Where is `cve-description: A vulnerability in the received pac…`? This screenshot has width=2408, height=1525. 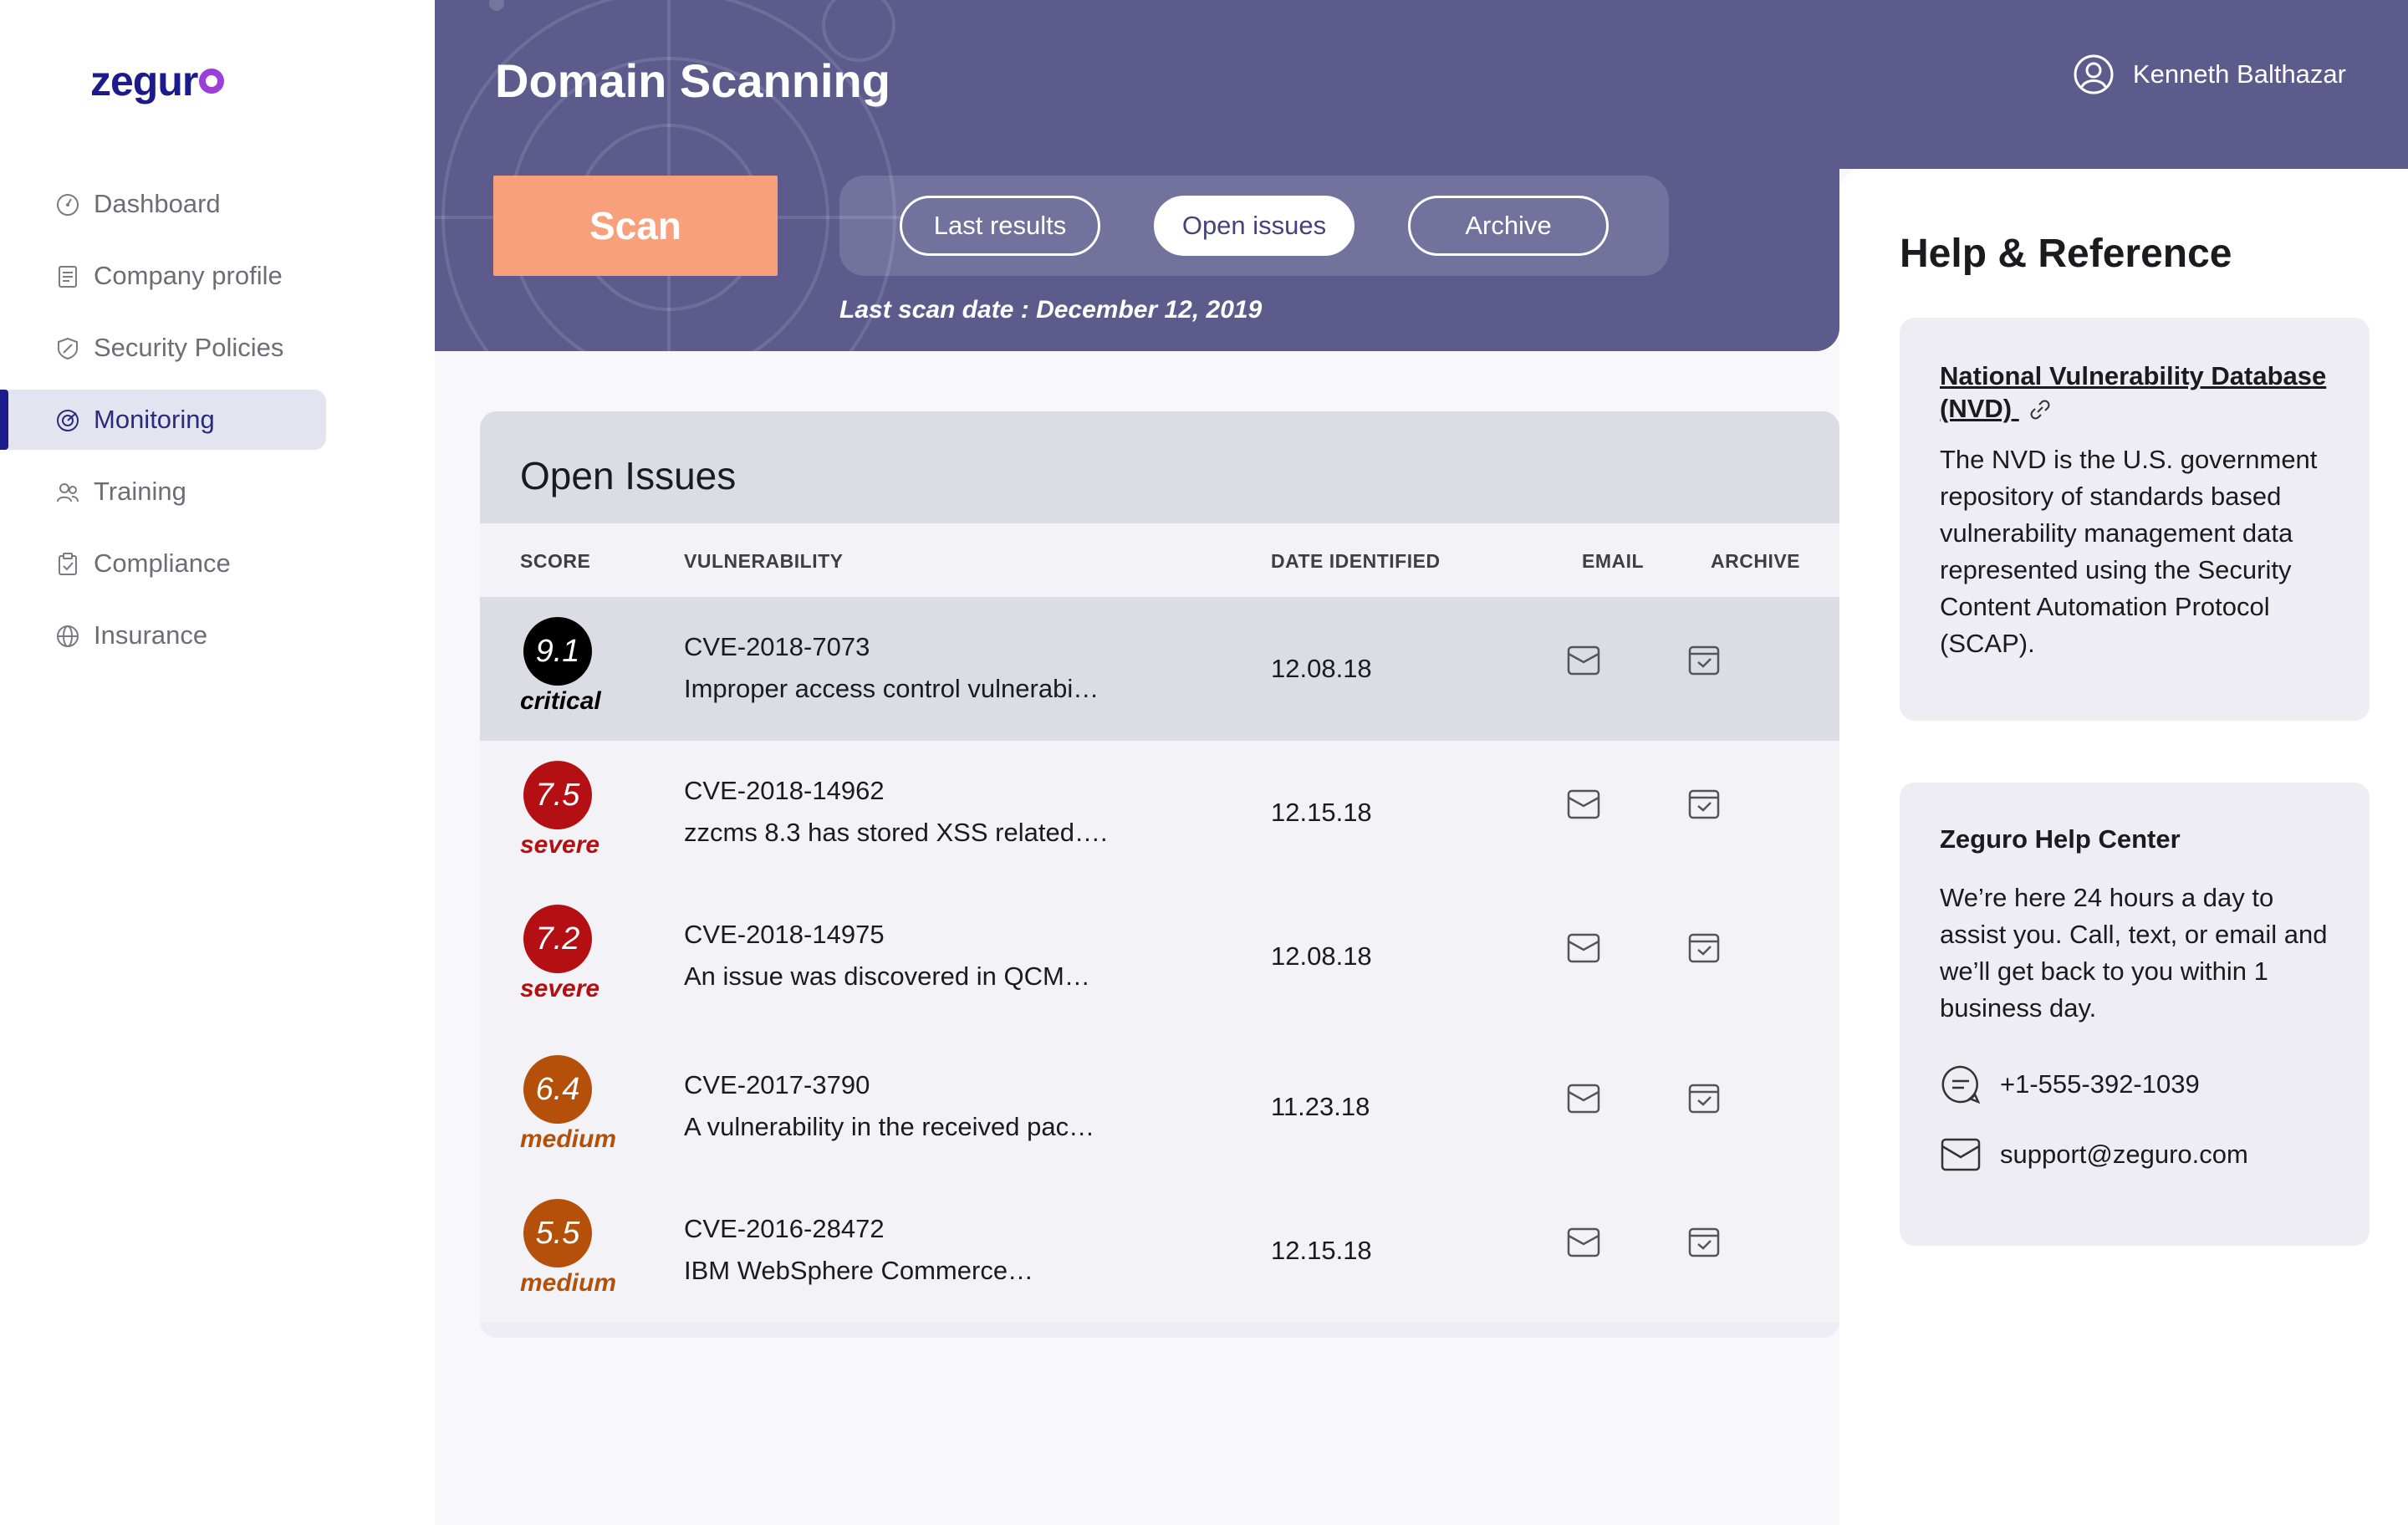 cve-description: A vulnerability in the received pac… is located at coordinates (889, 1126).